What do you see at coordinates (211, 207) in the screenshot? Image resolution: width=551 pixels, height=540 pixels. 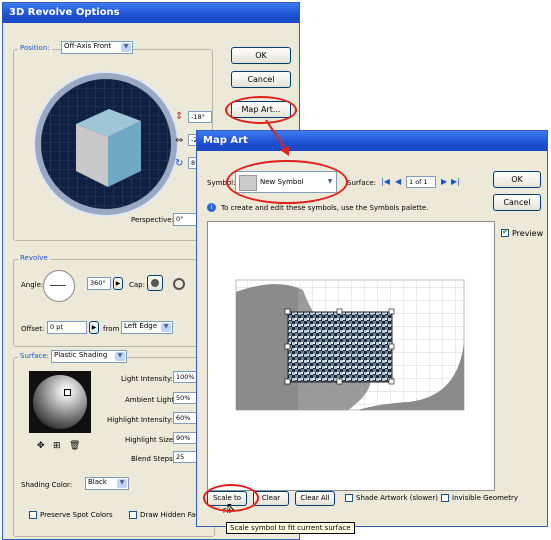 I see `info-icon: i` at bounding box center [211, 207].